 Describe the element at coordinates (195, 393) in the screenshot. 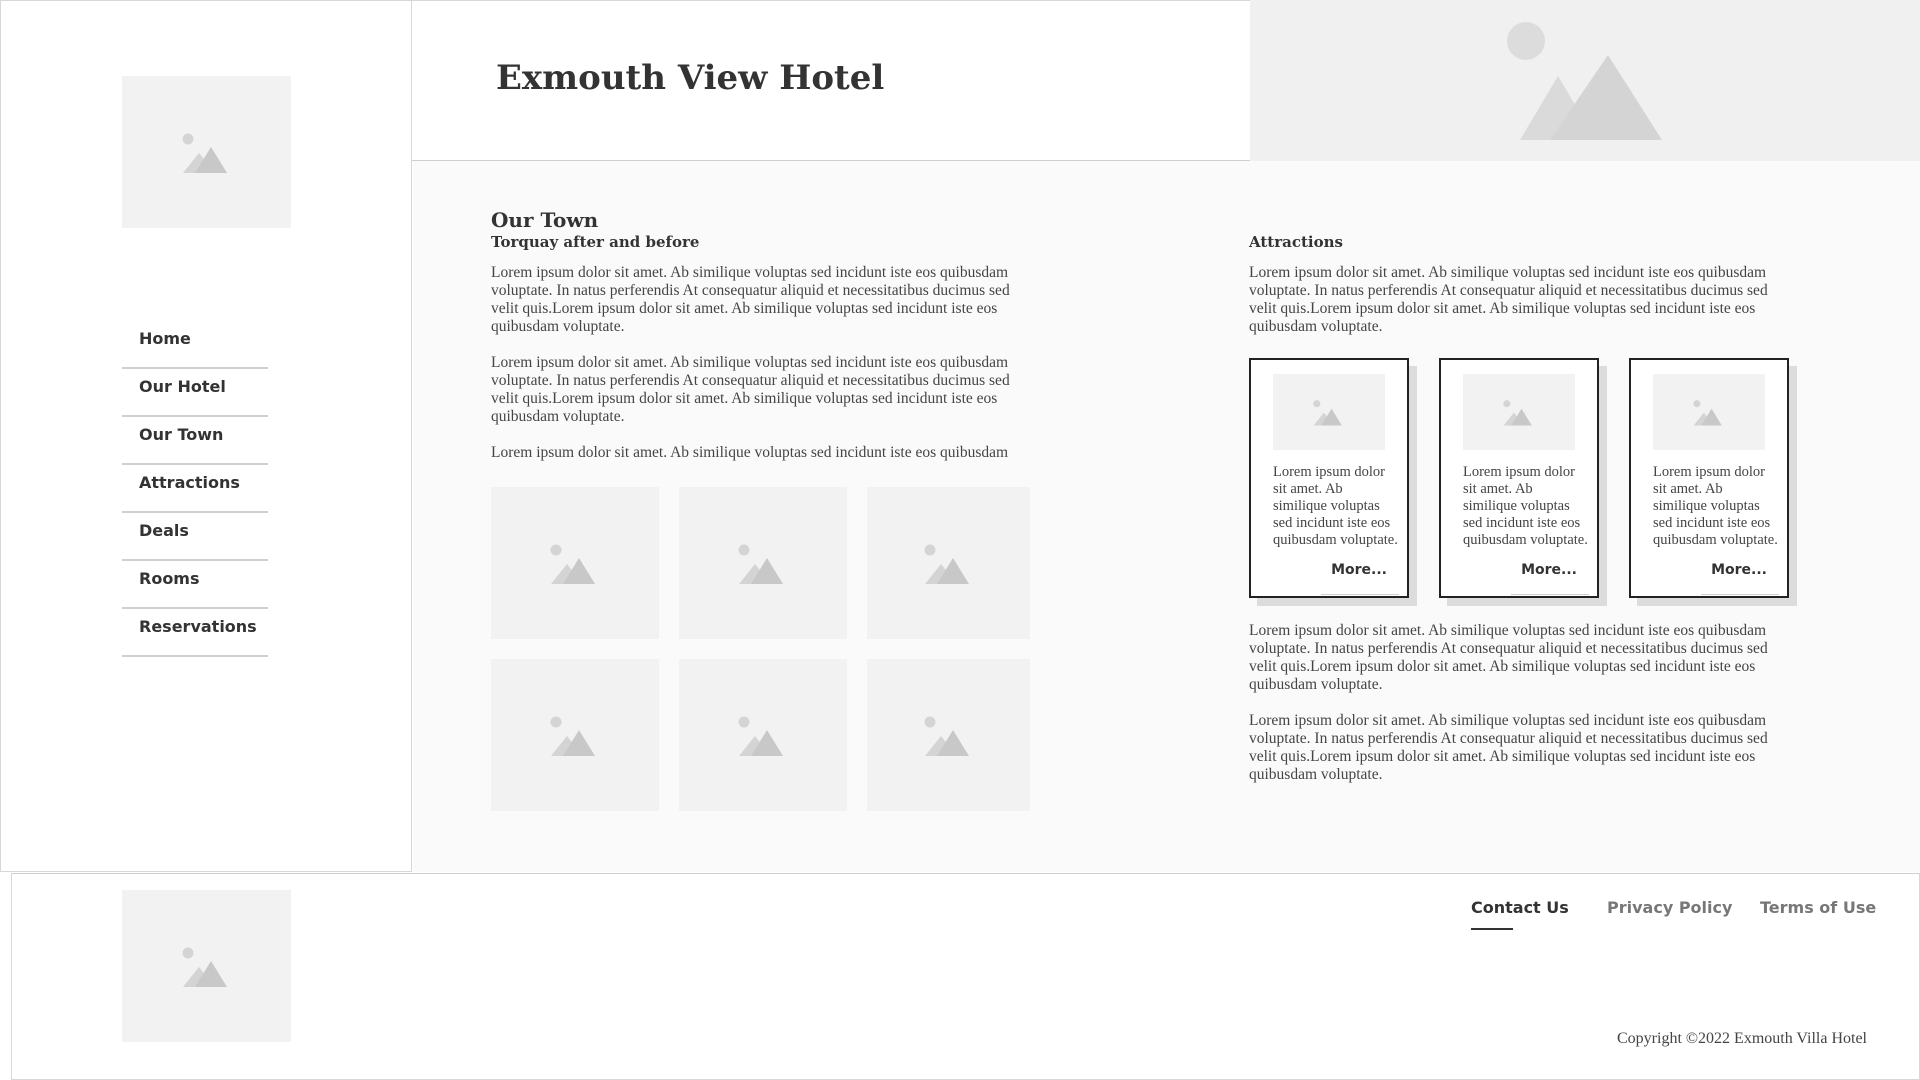

I see `nav-item-our-hotel: Our Hotel` at that location.